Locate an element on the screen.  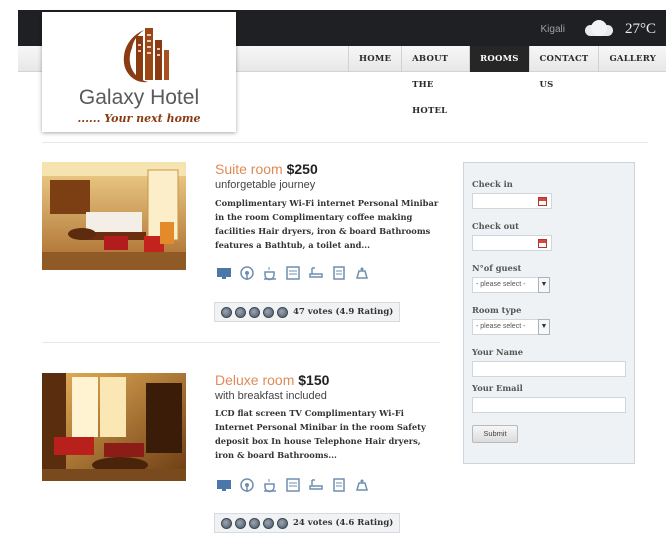
nav-gallery: GALLERY is located at coordinates (632, 59).